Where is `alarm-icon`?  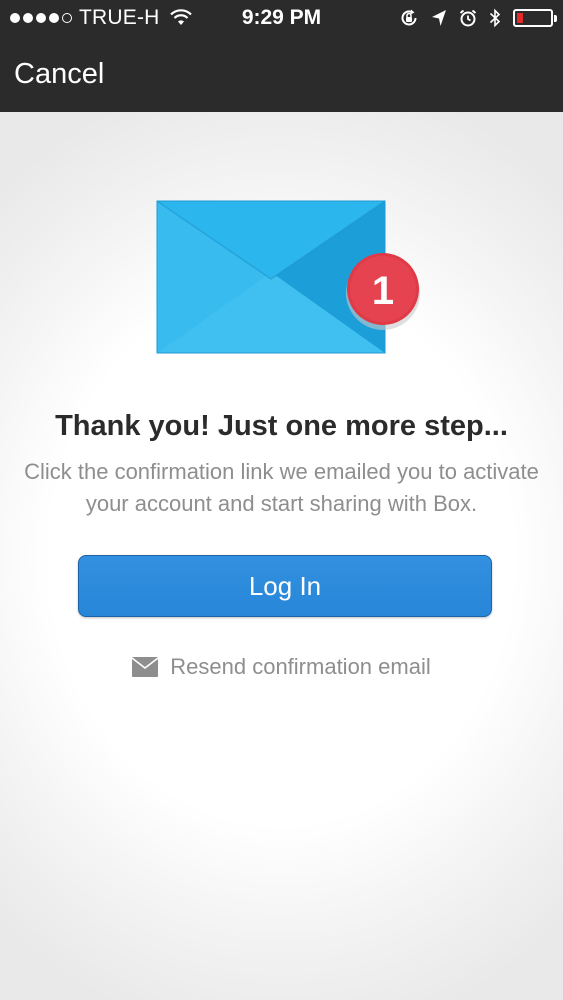 alarm-icon is located at coordinates (468, 18).